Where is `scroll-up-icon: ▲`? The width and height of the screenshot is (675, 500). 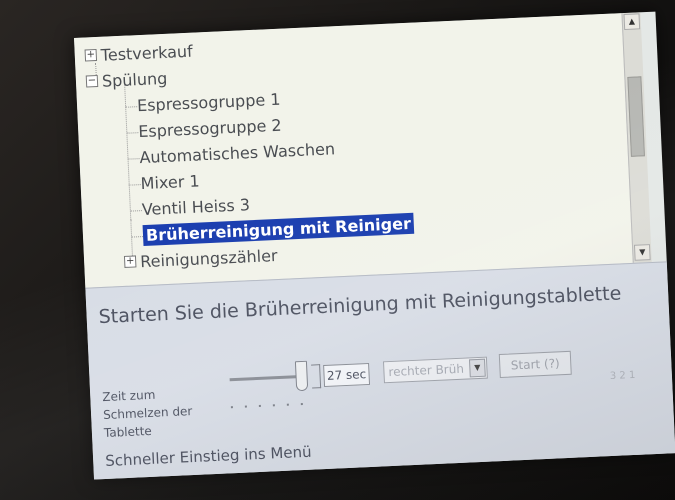 scroll-up-icon: ▲ is located at coordinates (632, 22).